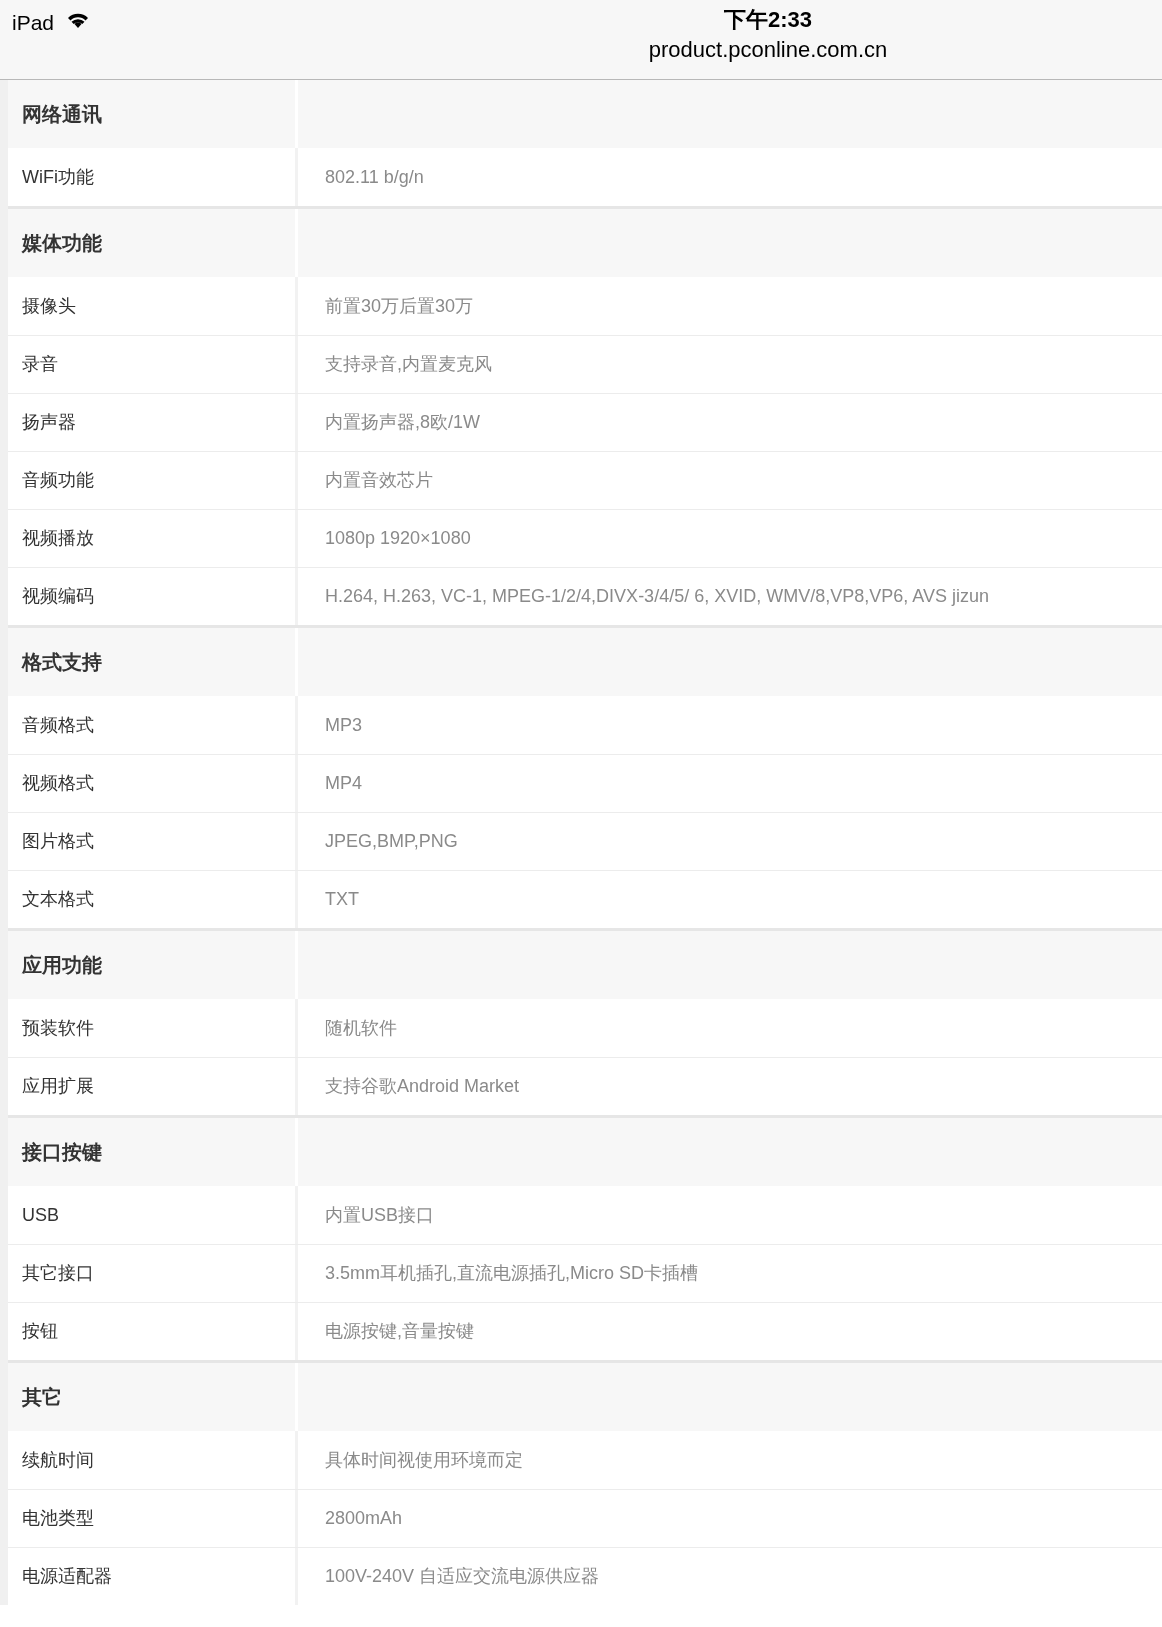 This screenshot has width=1162, height=1627. What do you see at coordinates (462, 1576) in the screenshot?
I see `spec-value: 100V-240V 自适应交流电源供应器` at bounding box center [462, 1576].